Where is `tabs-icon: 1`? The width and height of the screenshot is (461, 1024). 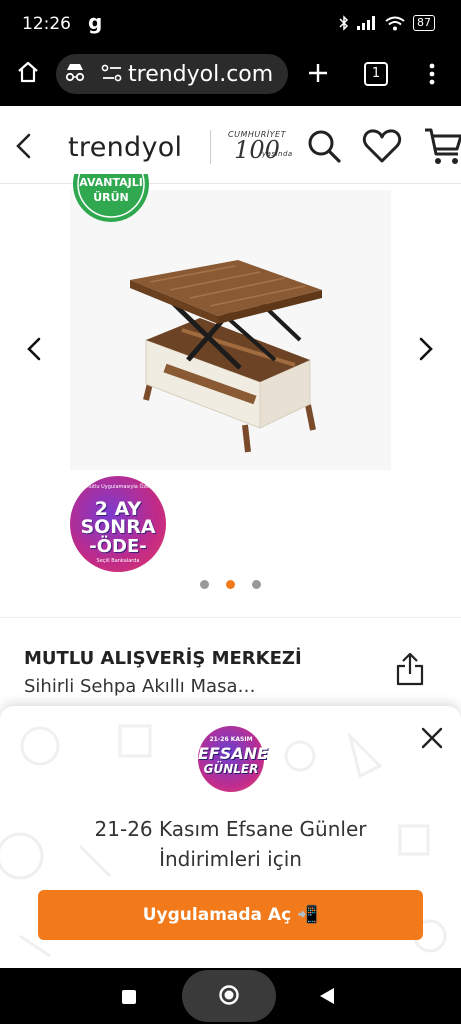
tabs-icon: 1 is located at coordinates (376, 74).